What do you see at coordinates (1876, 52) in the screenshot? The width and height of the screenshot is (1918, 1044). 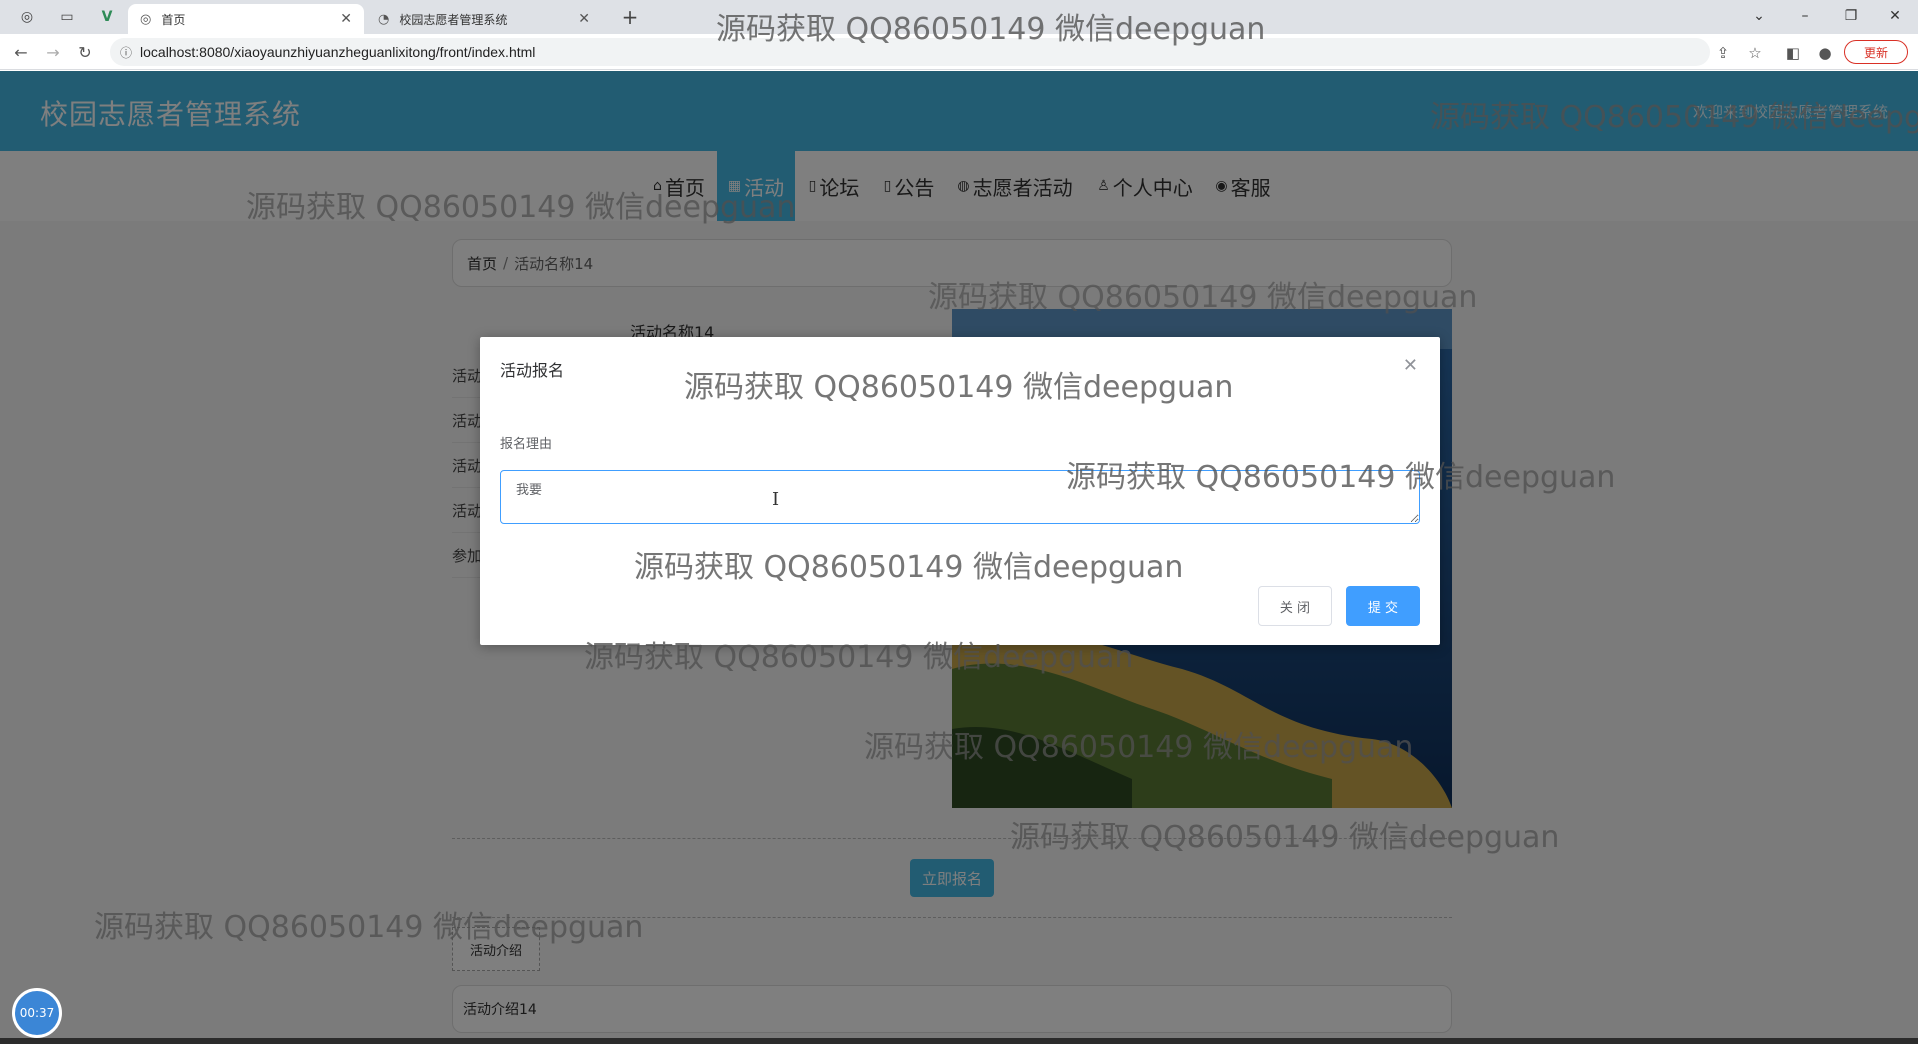 I see `update-button: 更新` at bounding box center [1876, 52].